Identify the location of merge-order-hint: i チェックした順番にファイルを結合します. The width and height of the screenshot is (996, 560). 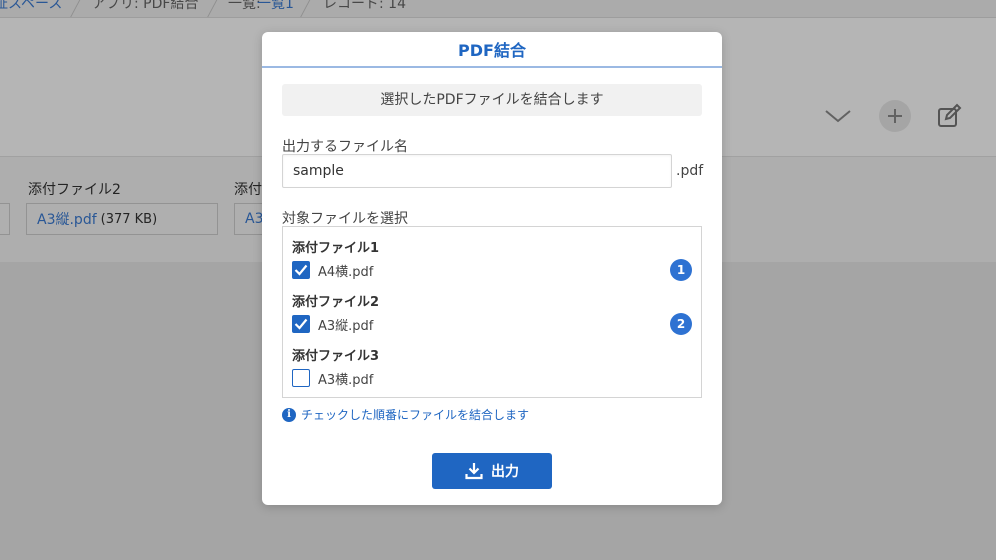
(405, 414).